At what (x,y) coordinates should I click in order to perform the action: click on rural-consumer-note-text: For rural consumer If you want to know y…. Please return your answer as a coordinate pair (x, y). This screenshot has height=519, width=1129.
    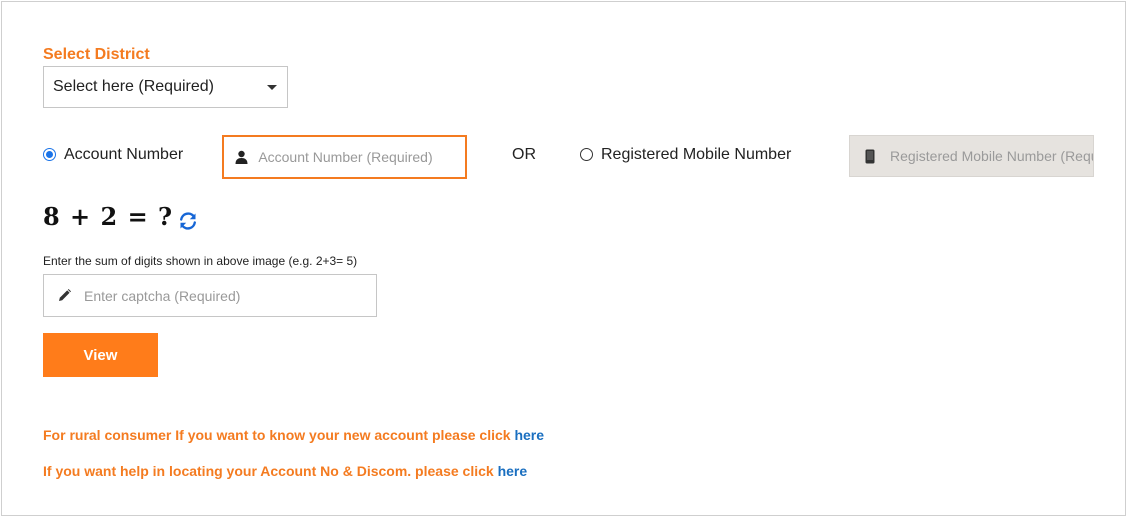
    Looking at the image, I should click on (279, 435).